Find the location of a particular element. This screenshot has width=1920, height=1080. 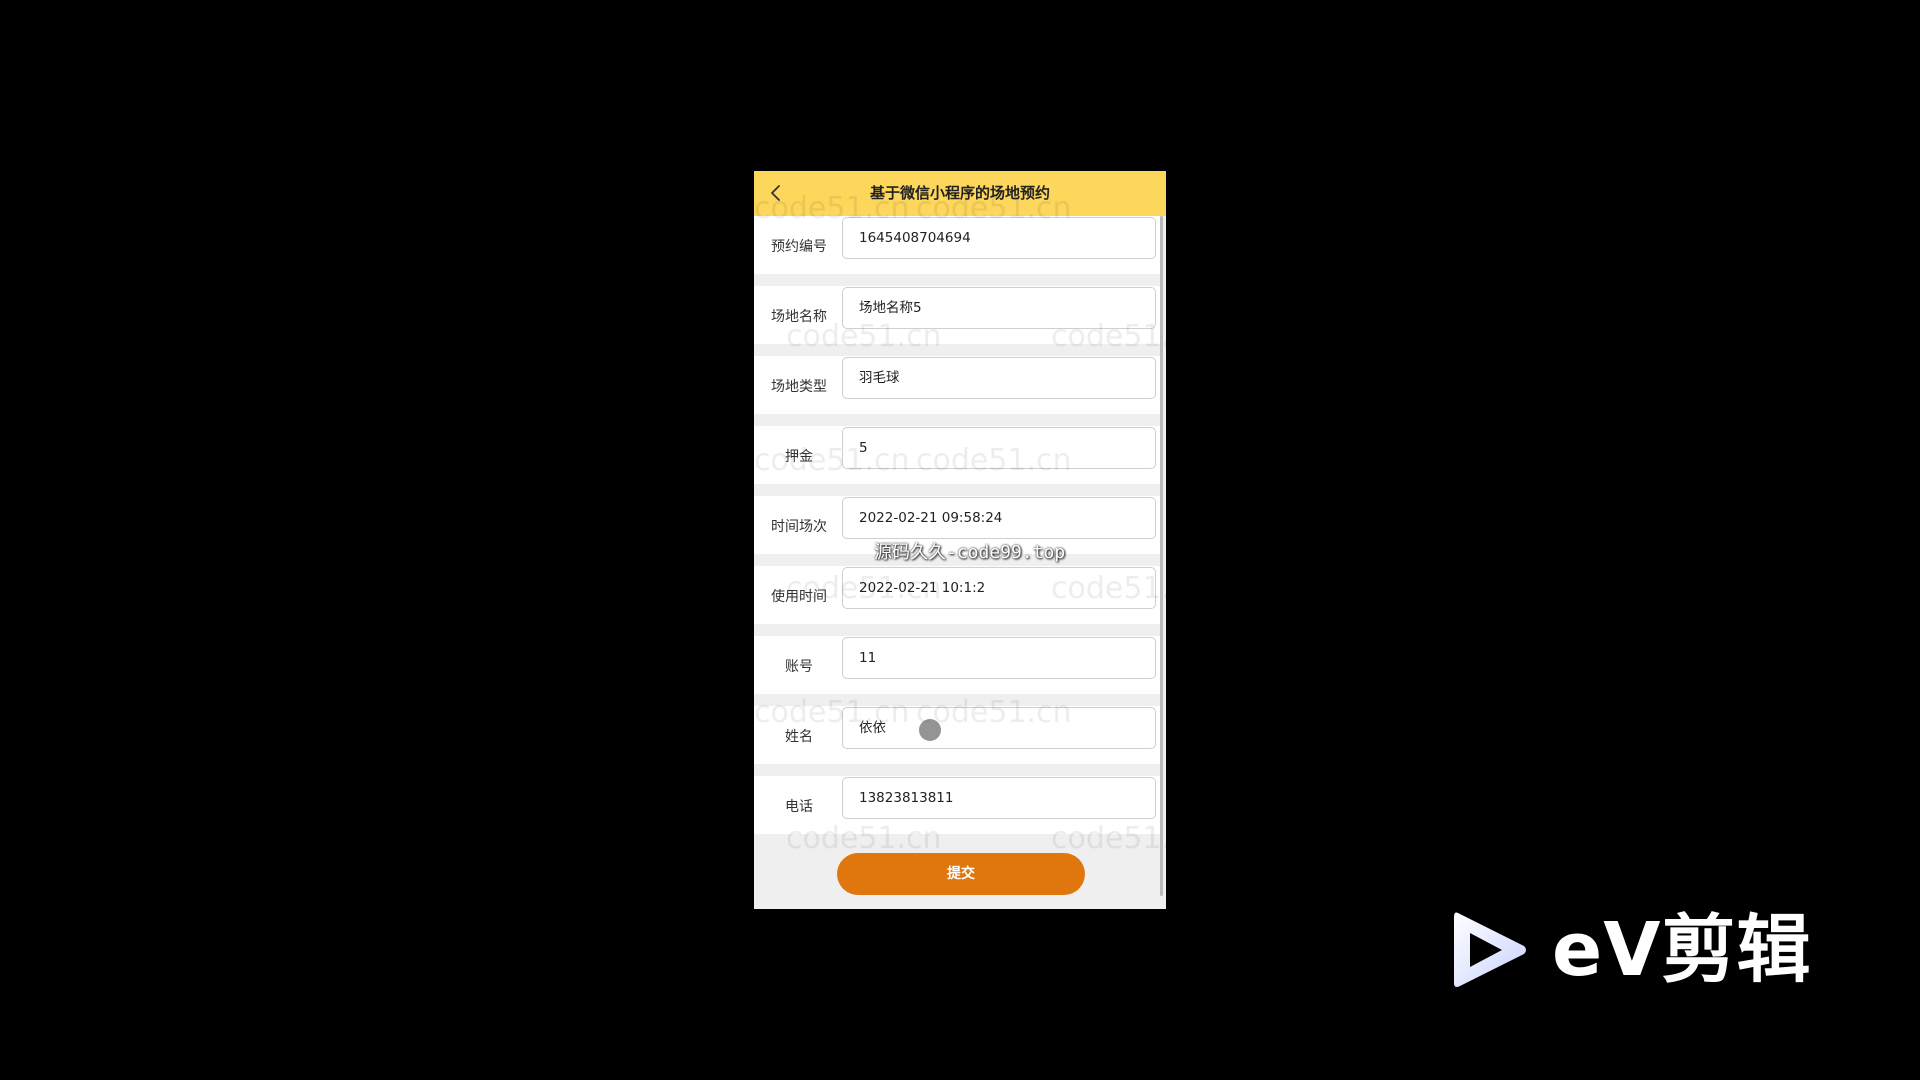

venue-type-label: 场地类型 is located at coordinates (799, 387).